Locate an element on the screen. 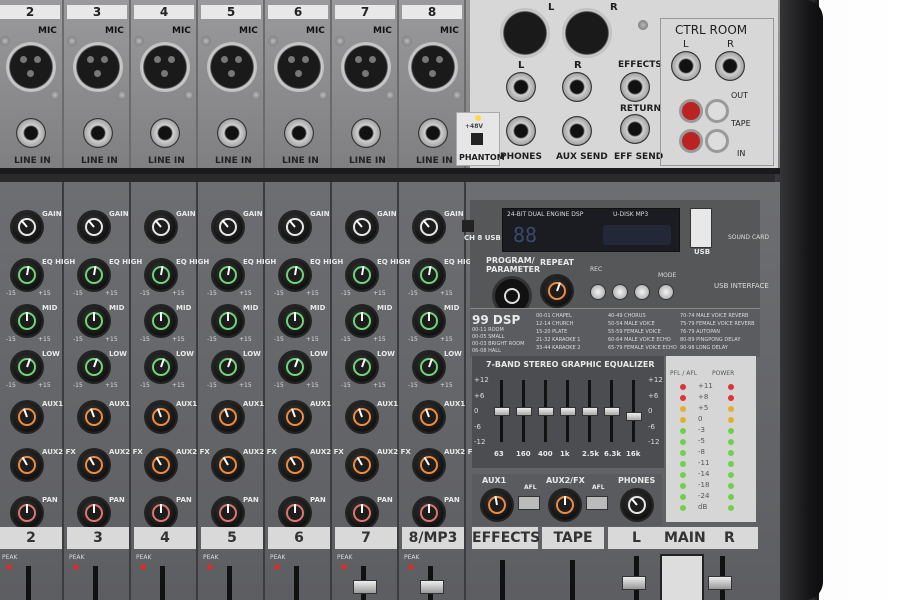 The height and width of the screenshot is (600, 902). rca-out-right is located at coordinates (717, 111).